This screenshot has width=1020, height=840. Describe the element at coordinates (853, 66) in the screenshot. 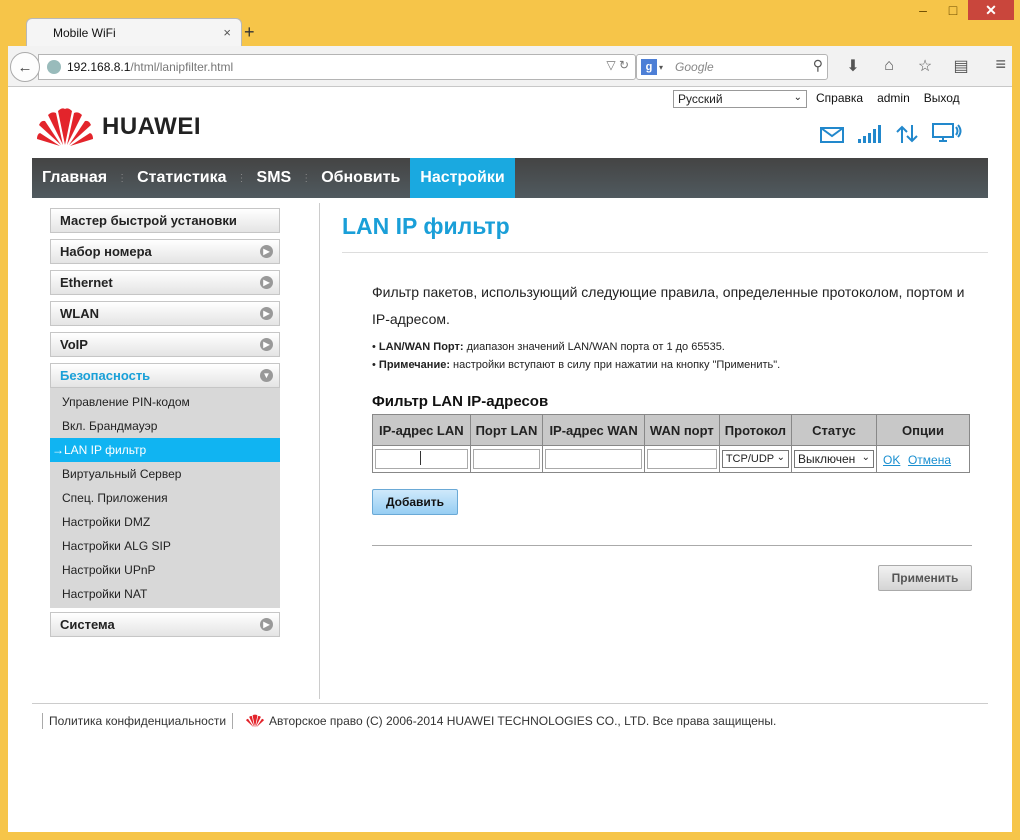

I see `download-icon: ⬇` at that location.